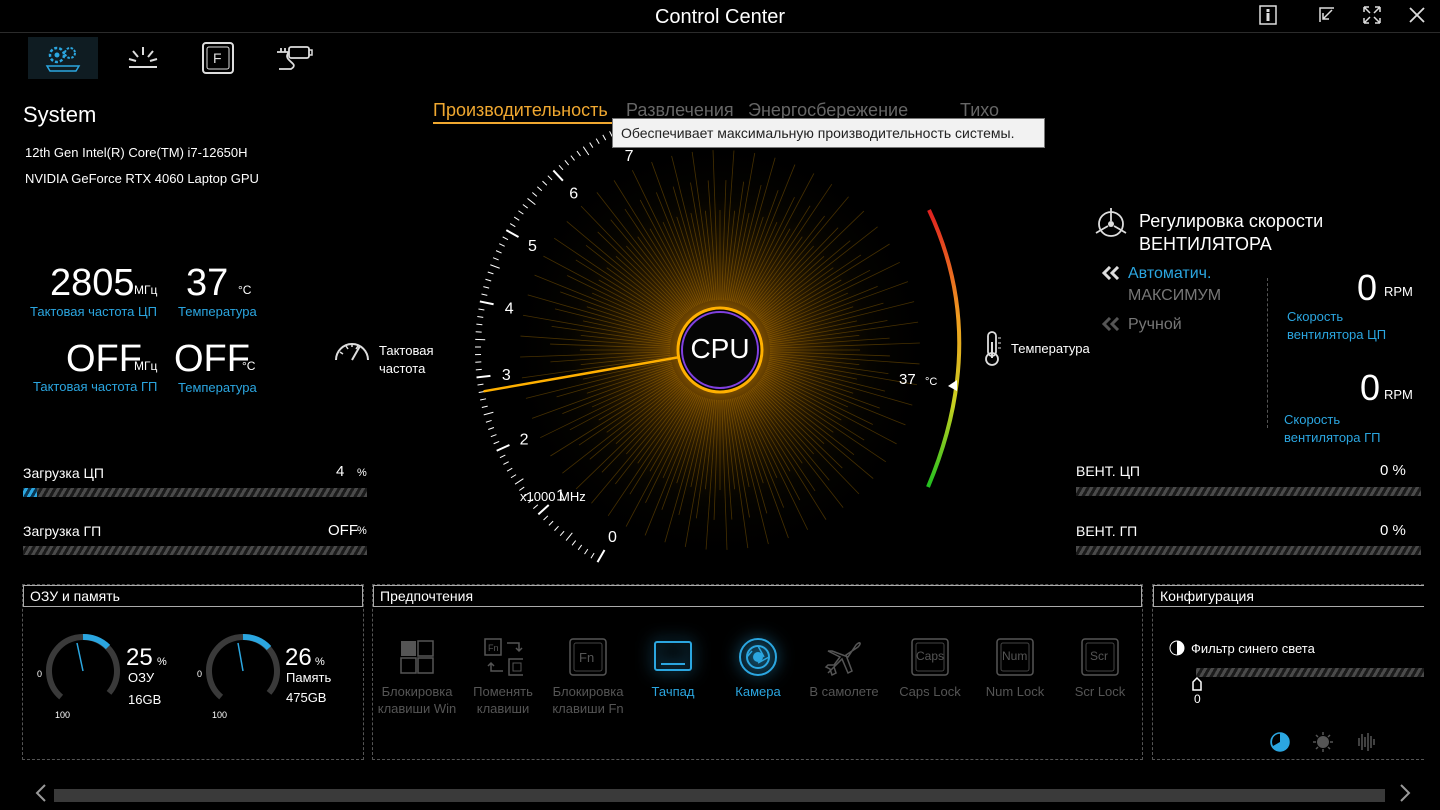 This screenshot has height=810, width=1440. Describe the element at coordinates (1268, 15) in the screenshot. I see `info-icon` at that location.